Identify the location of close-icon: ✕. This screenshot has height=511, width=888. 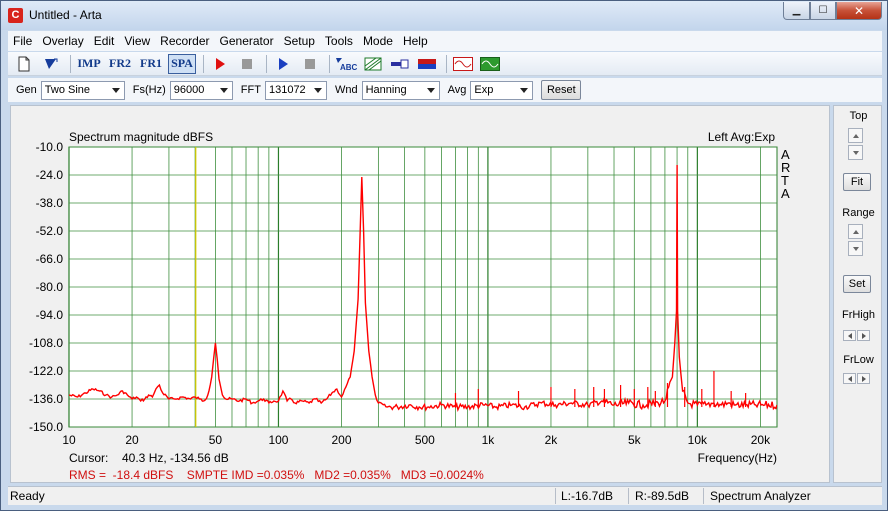
(859, 10).